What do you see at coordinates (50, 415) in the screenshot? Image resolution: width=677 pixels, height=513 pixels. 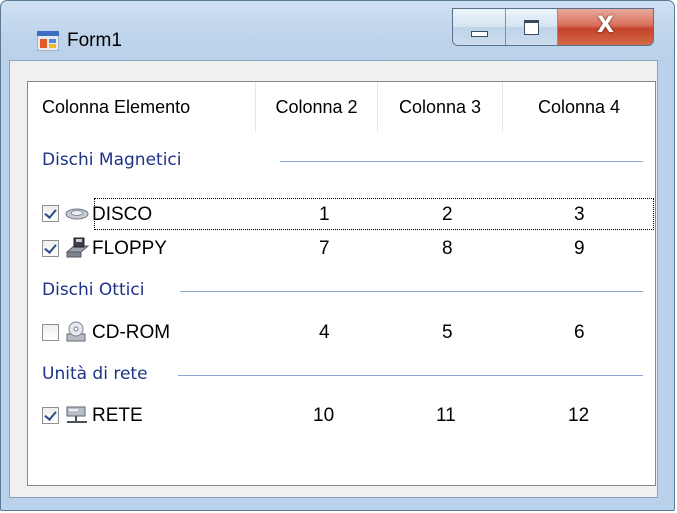 I see `checkbox-rete` at bounding box center [50, 415].